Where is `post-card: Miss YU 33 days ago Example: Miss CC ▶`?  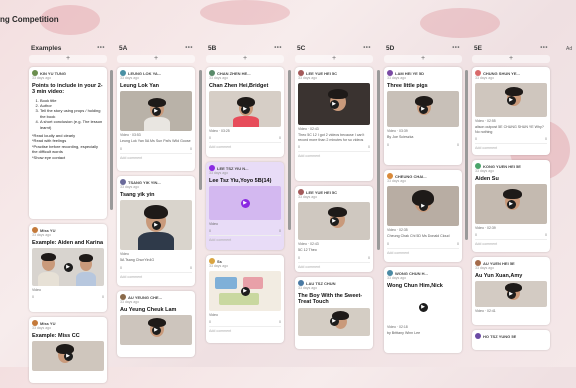
post-card: Miss YU 33 days ago Example: Miss CC ▶ is located at coordinates (68, 350).